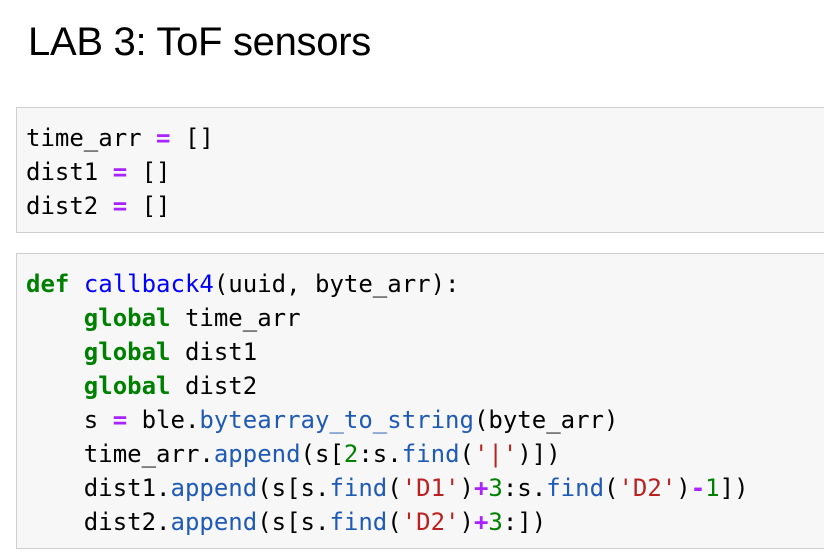  Describe the element at coordinates (425, 318) in the screenshot. I see `code-line: global time_arr` at that location.